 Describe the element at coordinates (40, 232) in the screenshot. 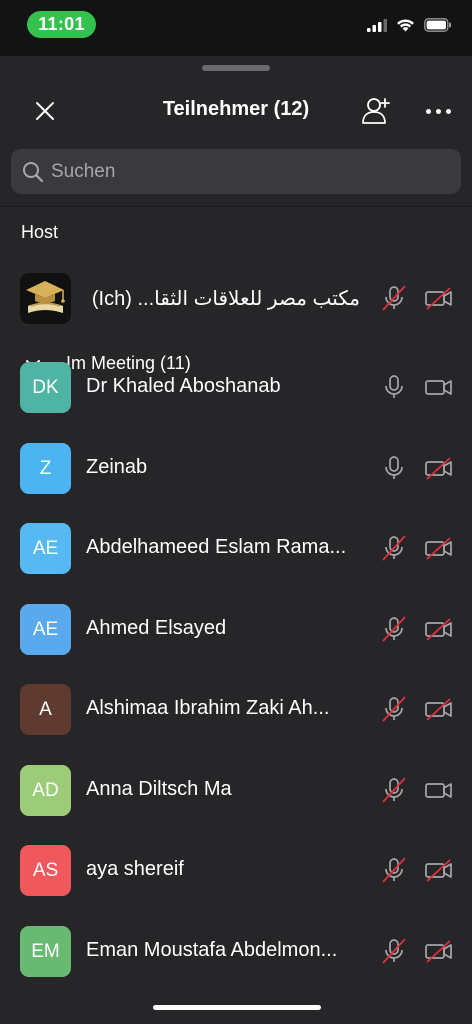

I see `section-host-label: Host` at that location.